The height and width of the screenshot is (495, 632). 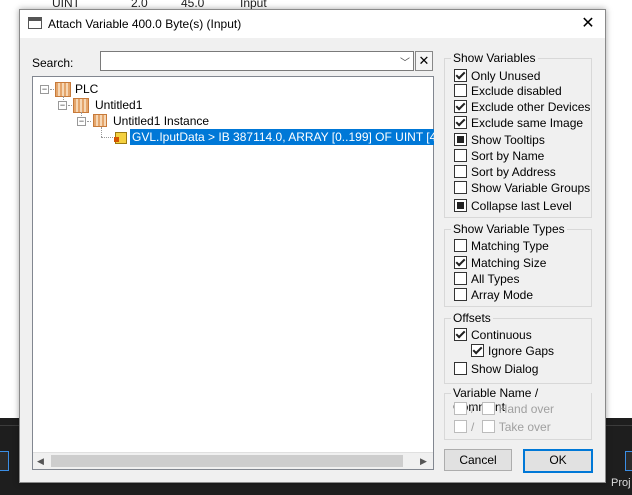 I want to click on tree-node-plc: PLC, so click(x=86, y=89).